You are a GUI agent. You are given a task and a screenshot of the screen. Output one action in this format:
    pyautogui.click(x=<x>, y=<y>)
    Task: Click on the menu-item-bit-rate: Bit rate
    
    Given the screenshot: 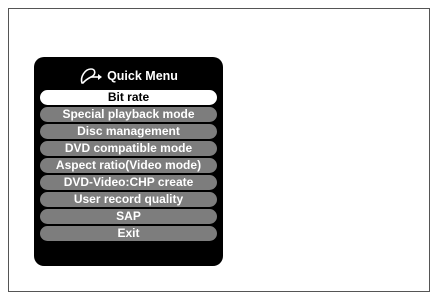 What is the action you would take?
    pyautogui.click(x=128, y=97)
    